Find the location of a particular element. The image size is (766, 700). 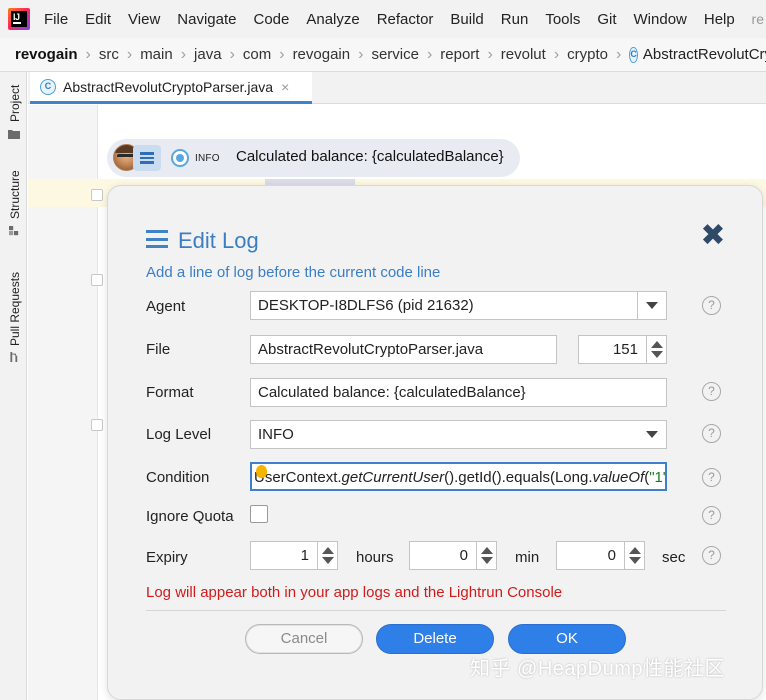

menu-tools: Tools is located at coordinates (562, 19).